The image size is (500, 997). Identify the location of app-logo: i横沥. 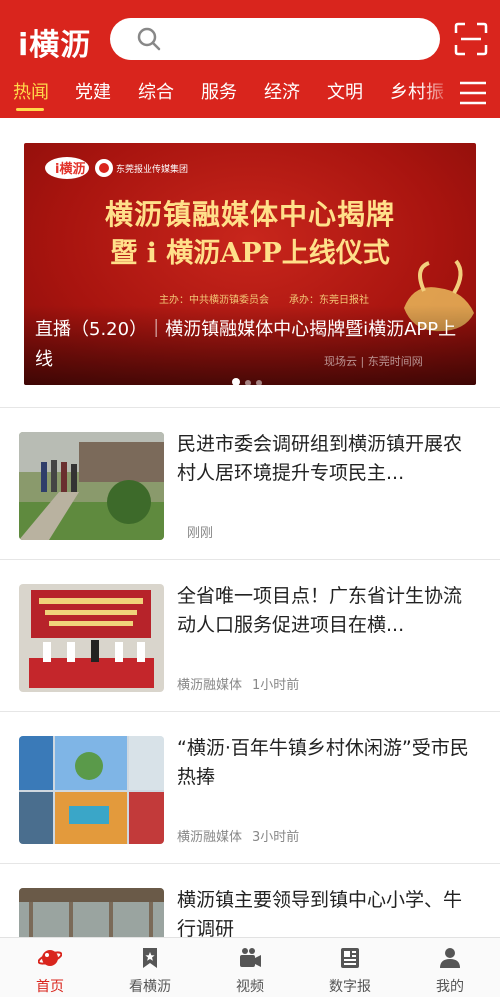
(55, 45).